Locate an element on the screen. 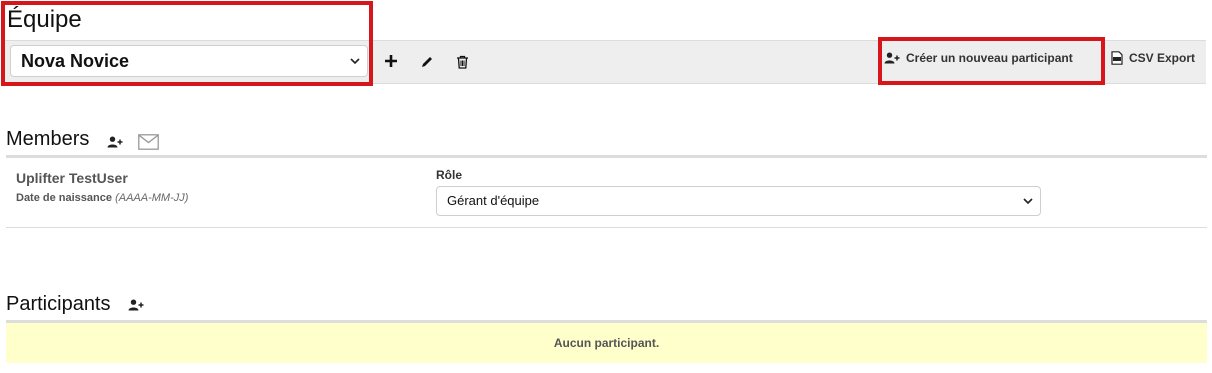 The width and height of the screenshot is (1212, 373). delete-team-button is located at coordinates (462, 62).